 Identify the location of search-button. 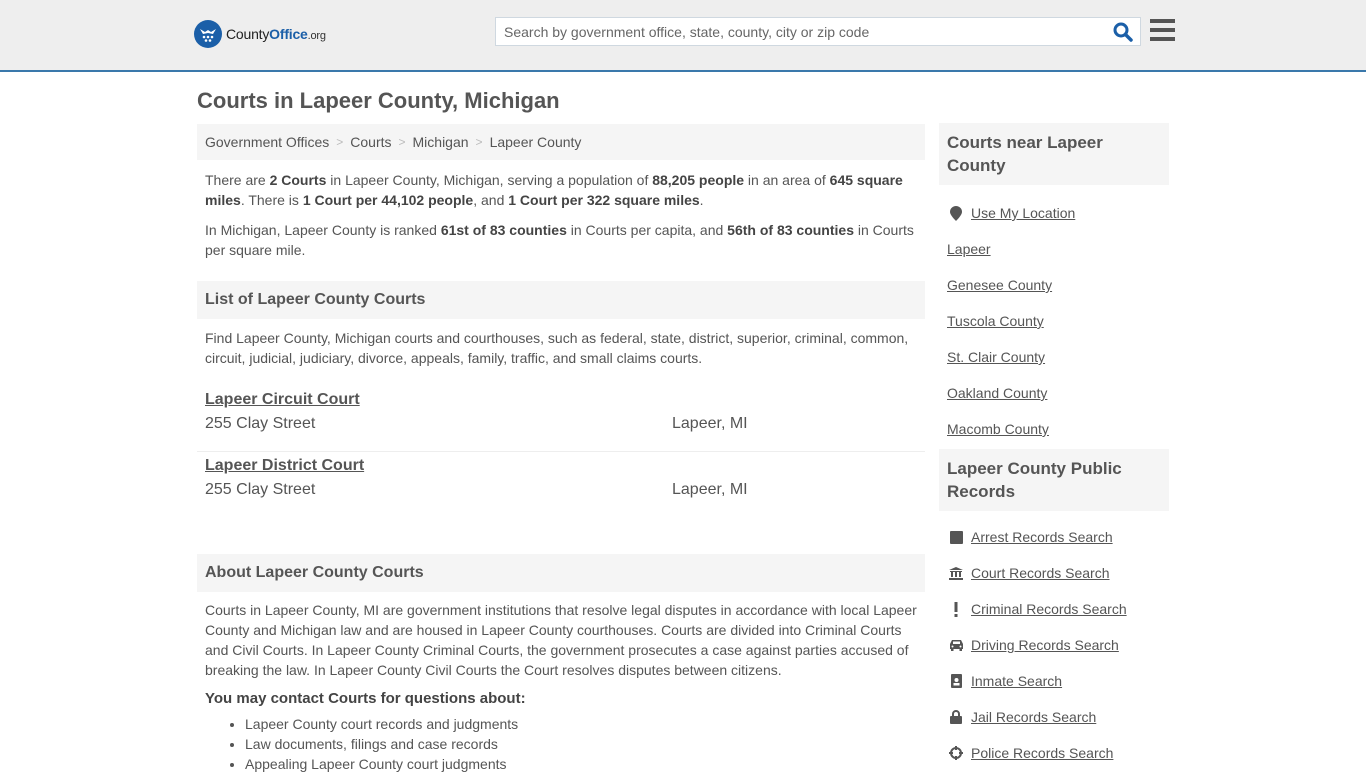
(1123, 32).